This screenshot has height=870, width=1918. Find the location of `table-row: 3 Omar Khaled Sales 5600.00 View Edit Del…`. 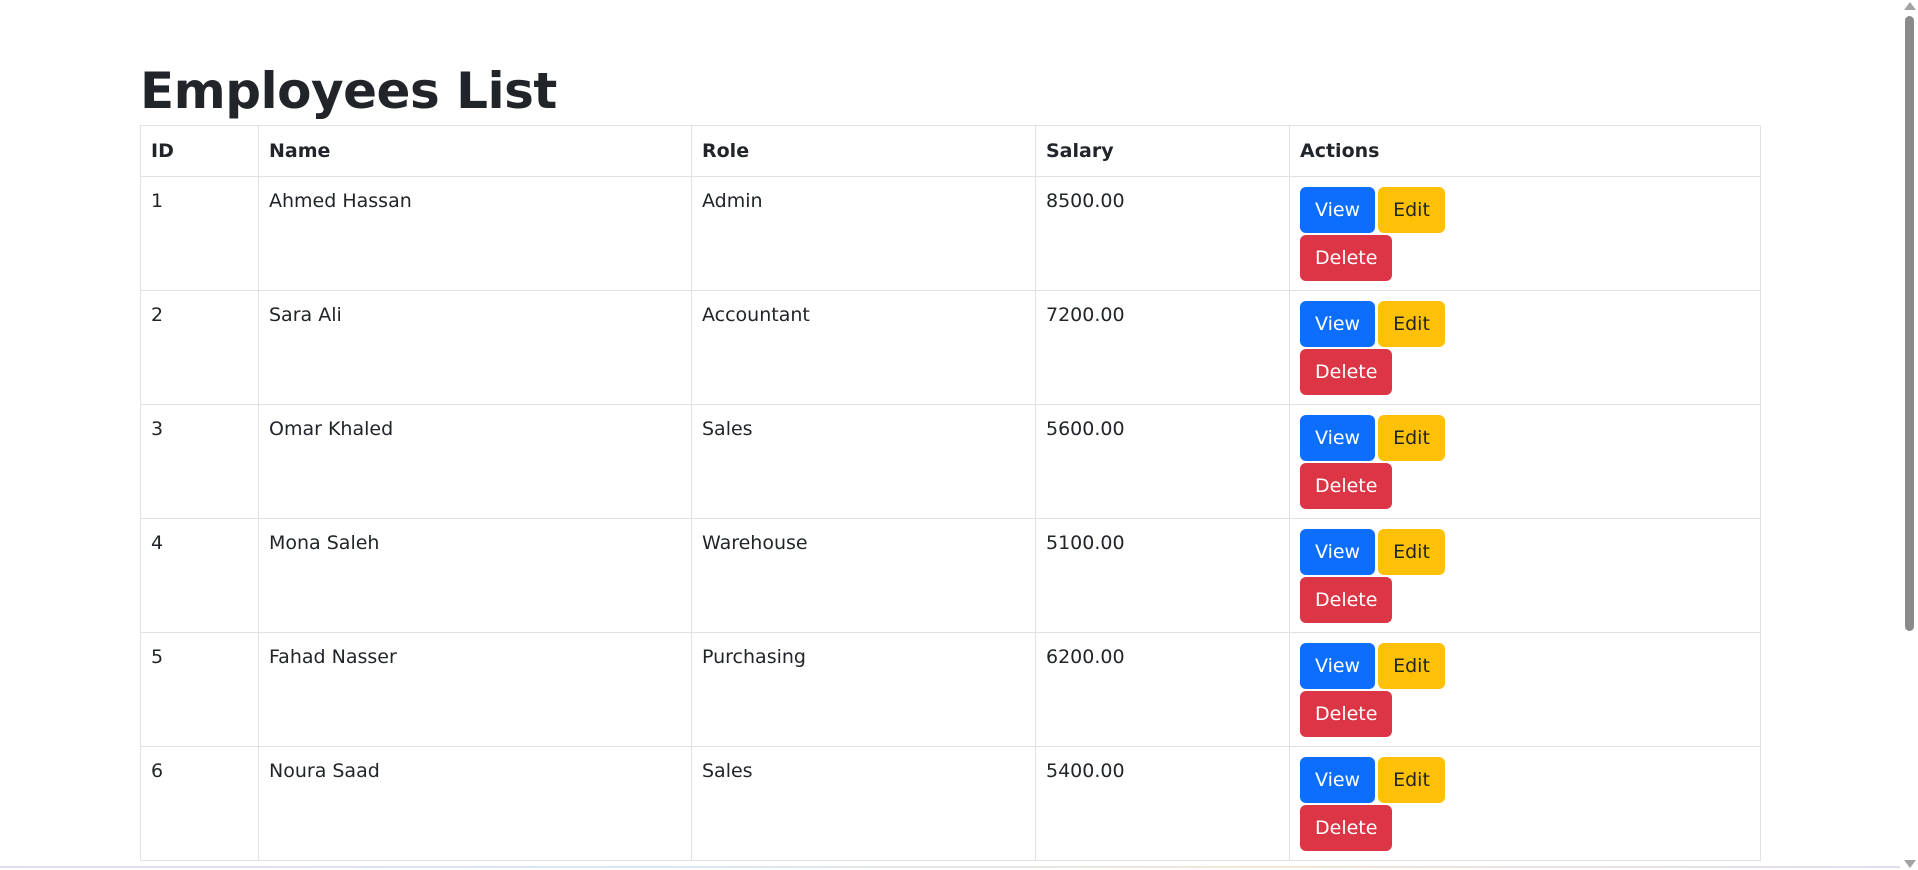

table-row: 3 Omar Khaled Sales 5600.00 View Edit Del… is located at coordinates (950, 461).